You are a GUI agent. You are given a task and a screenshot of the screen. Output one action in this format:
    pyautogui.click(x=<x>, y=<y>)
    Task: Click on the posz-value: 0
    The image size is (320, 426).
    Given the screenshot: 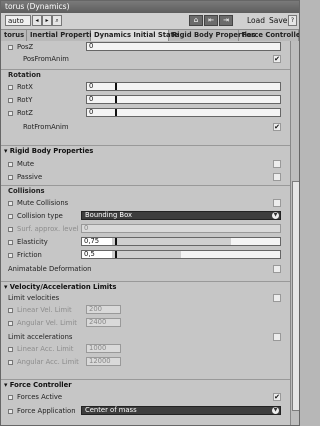 What is the action you would take?
    pyautogui.click(x=90, y=46)
    